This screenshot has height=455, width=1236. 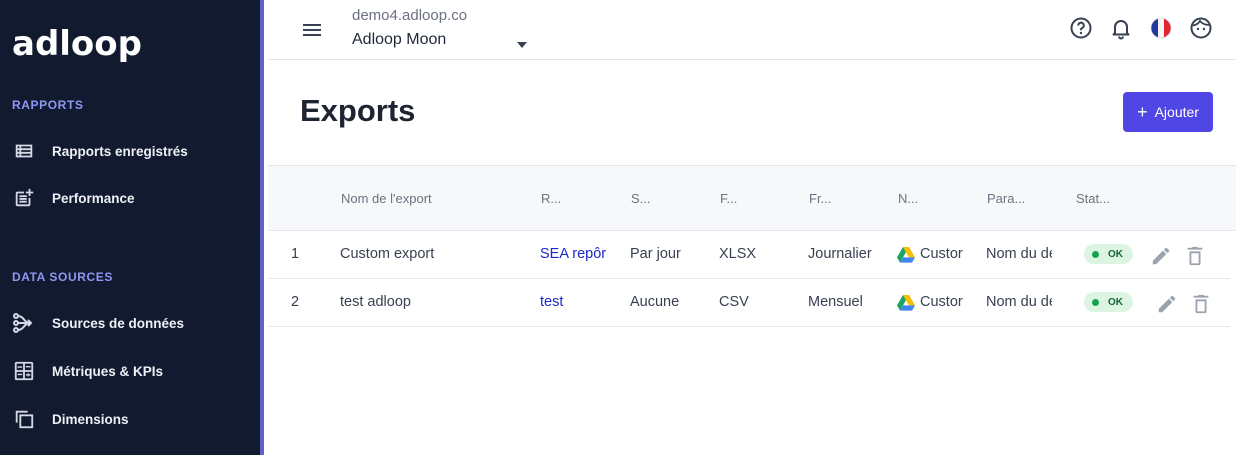 I want to click on menu-icon, so click(x=312, y=30).